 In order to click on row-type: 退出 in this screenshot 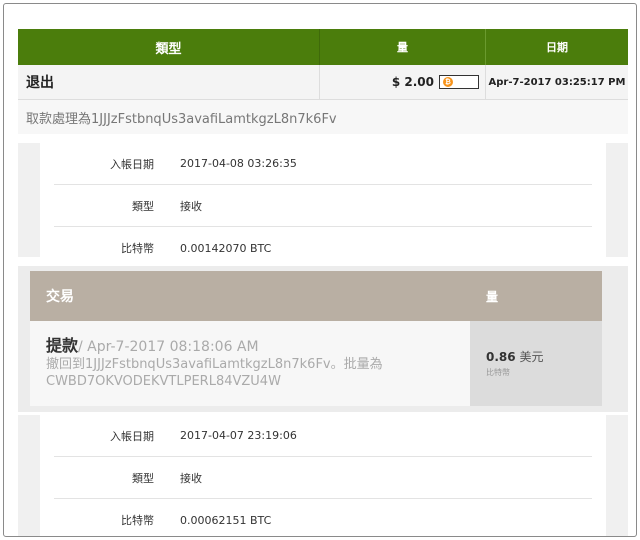, I will do `click(40, 83)`.